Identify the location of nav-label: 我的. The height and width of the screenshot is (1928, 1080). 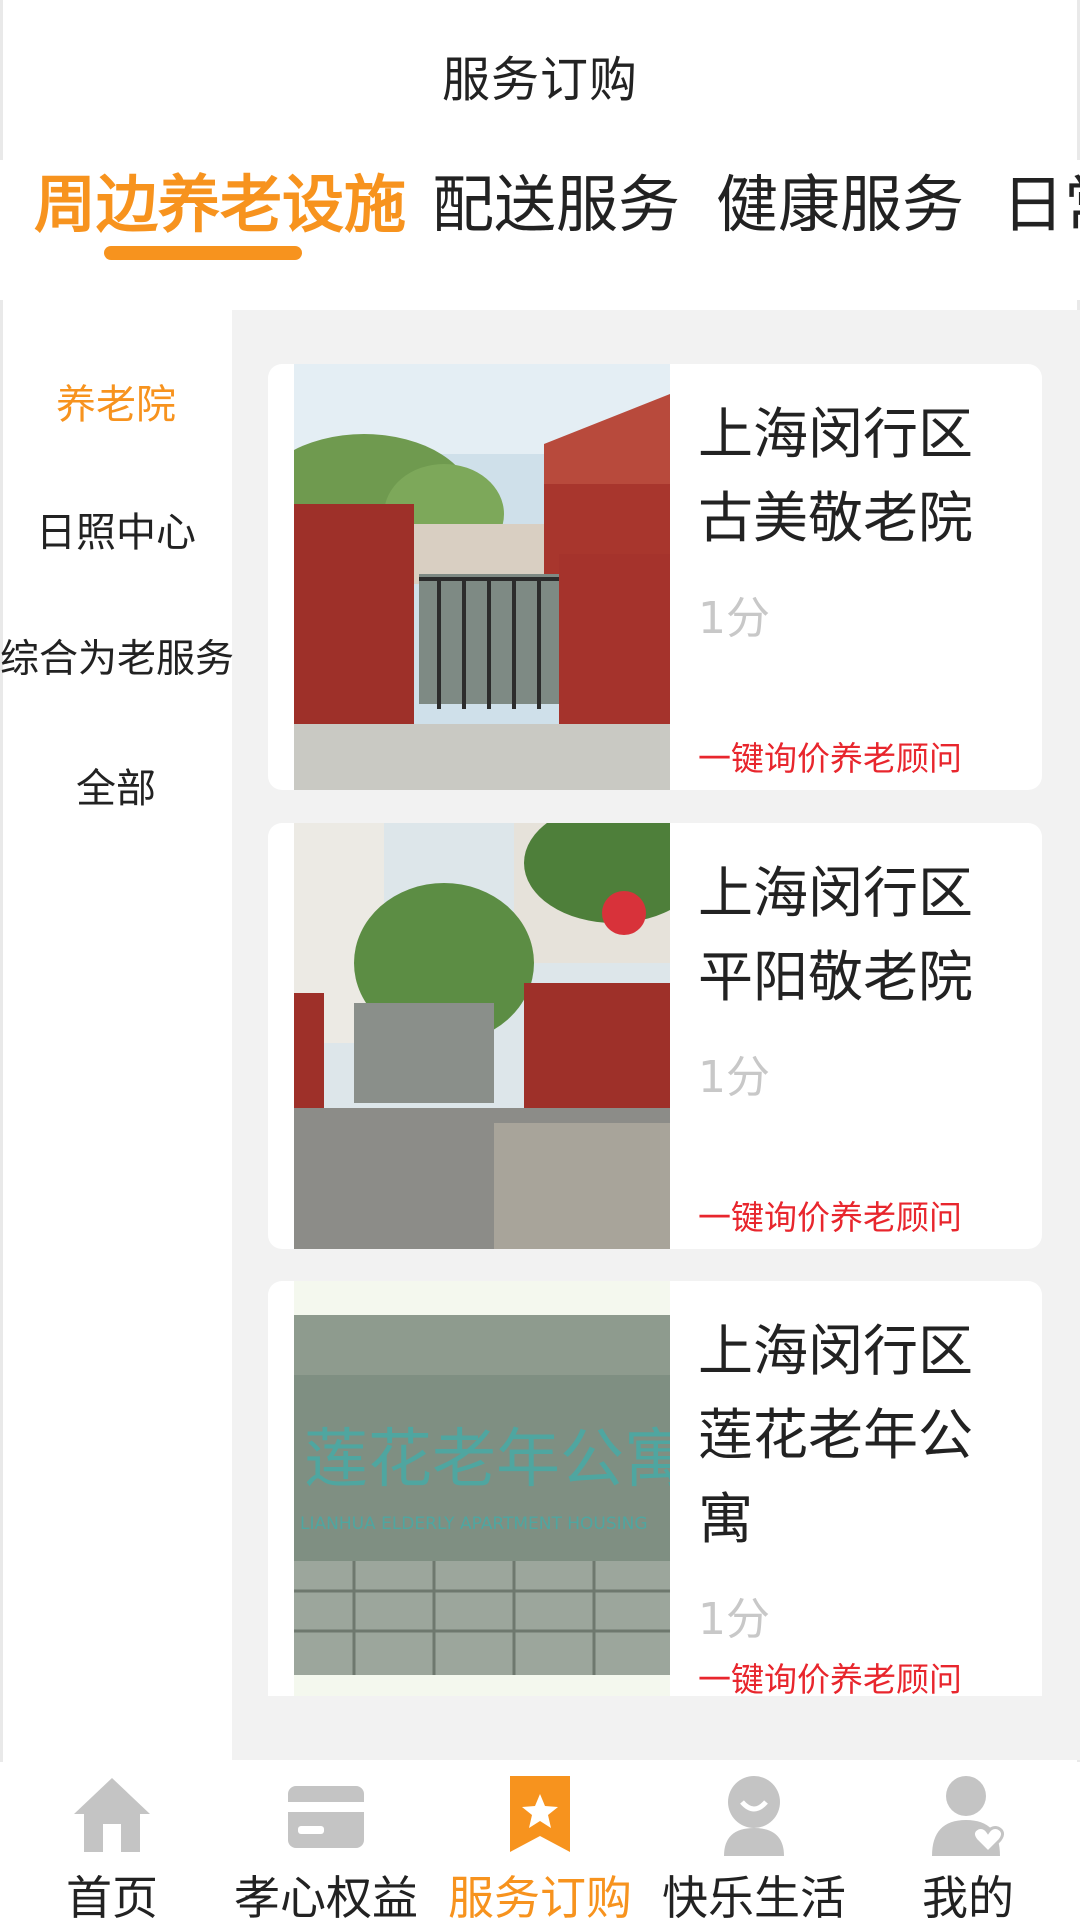
(968, 1898).